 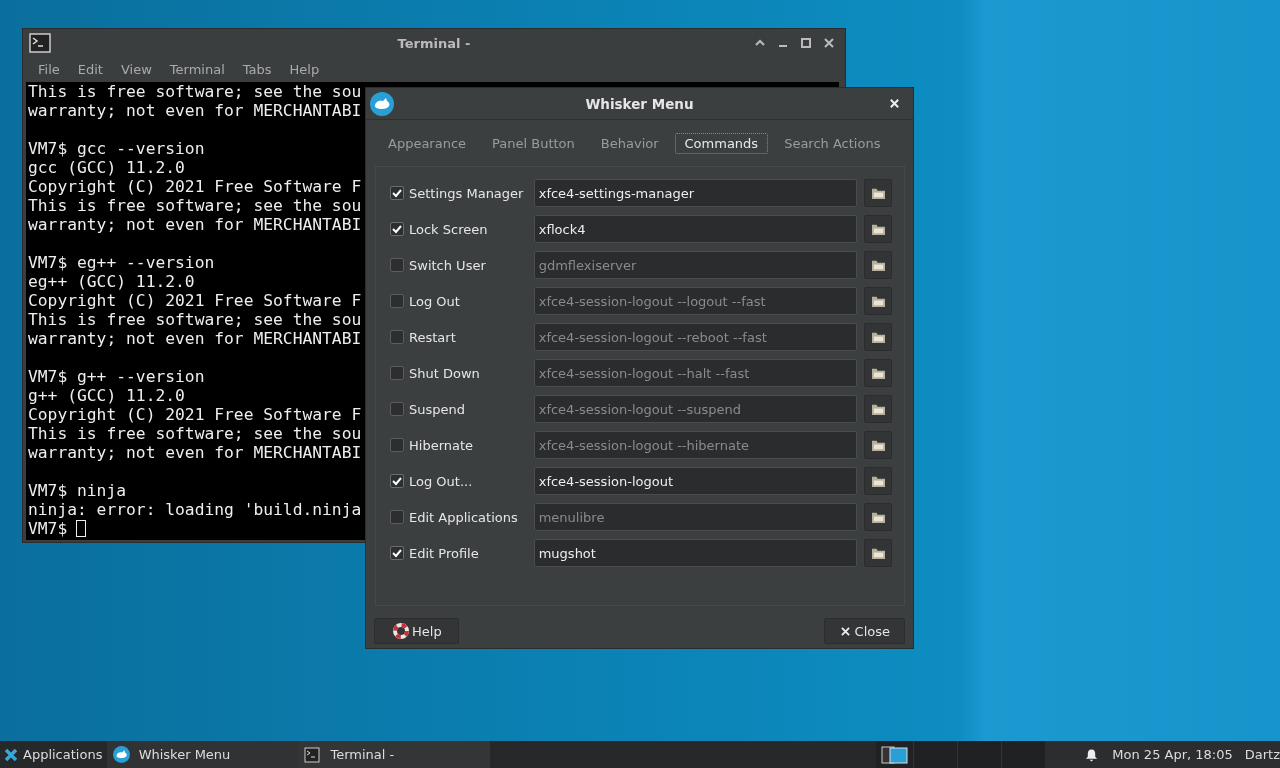 I want to click on lifebuoy-icon, so click(x=401, y=631).